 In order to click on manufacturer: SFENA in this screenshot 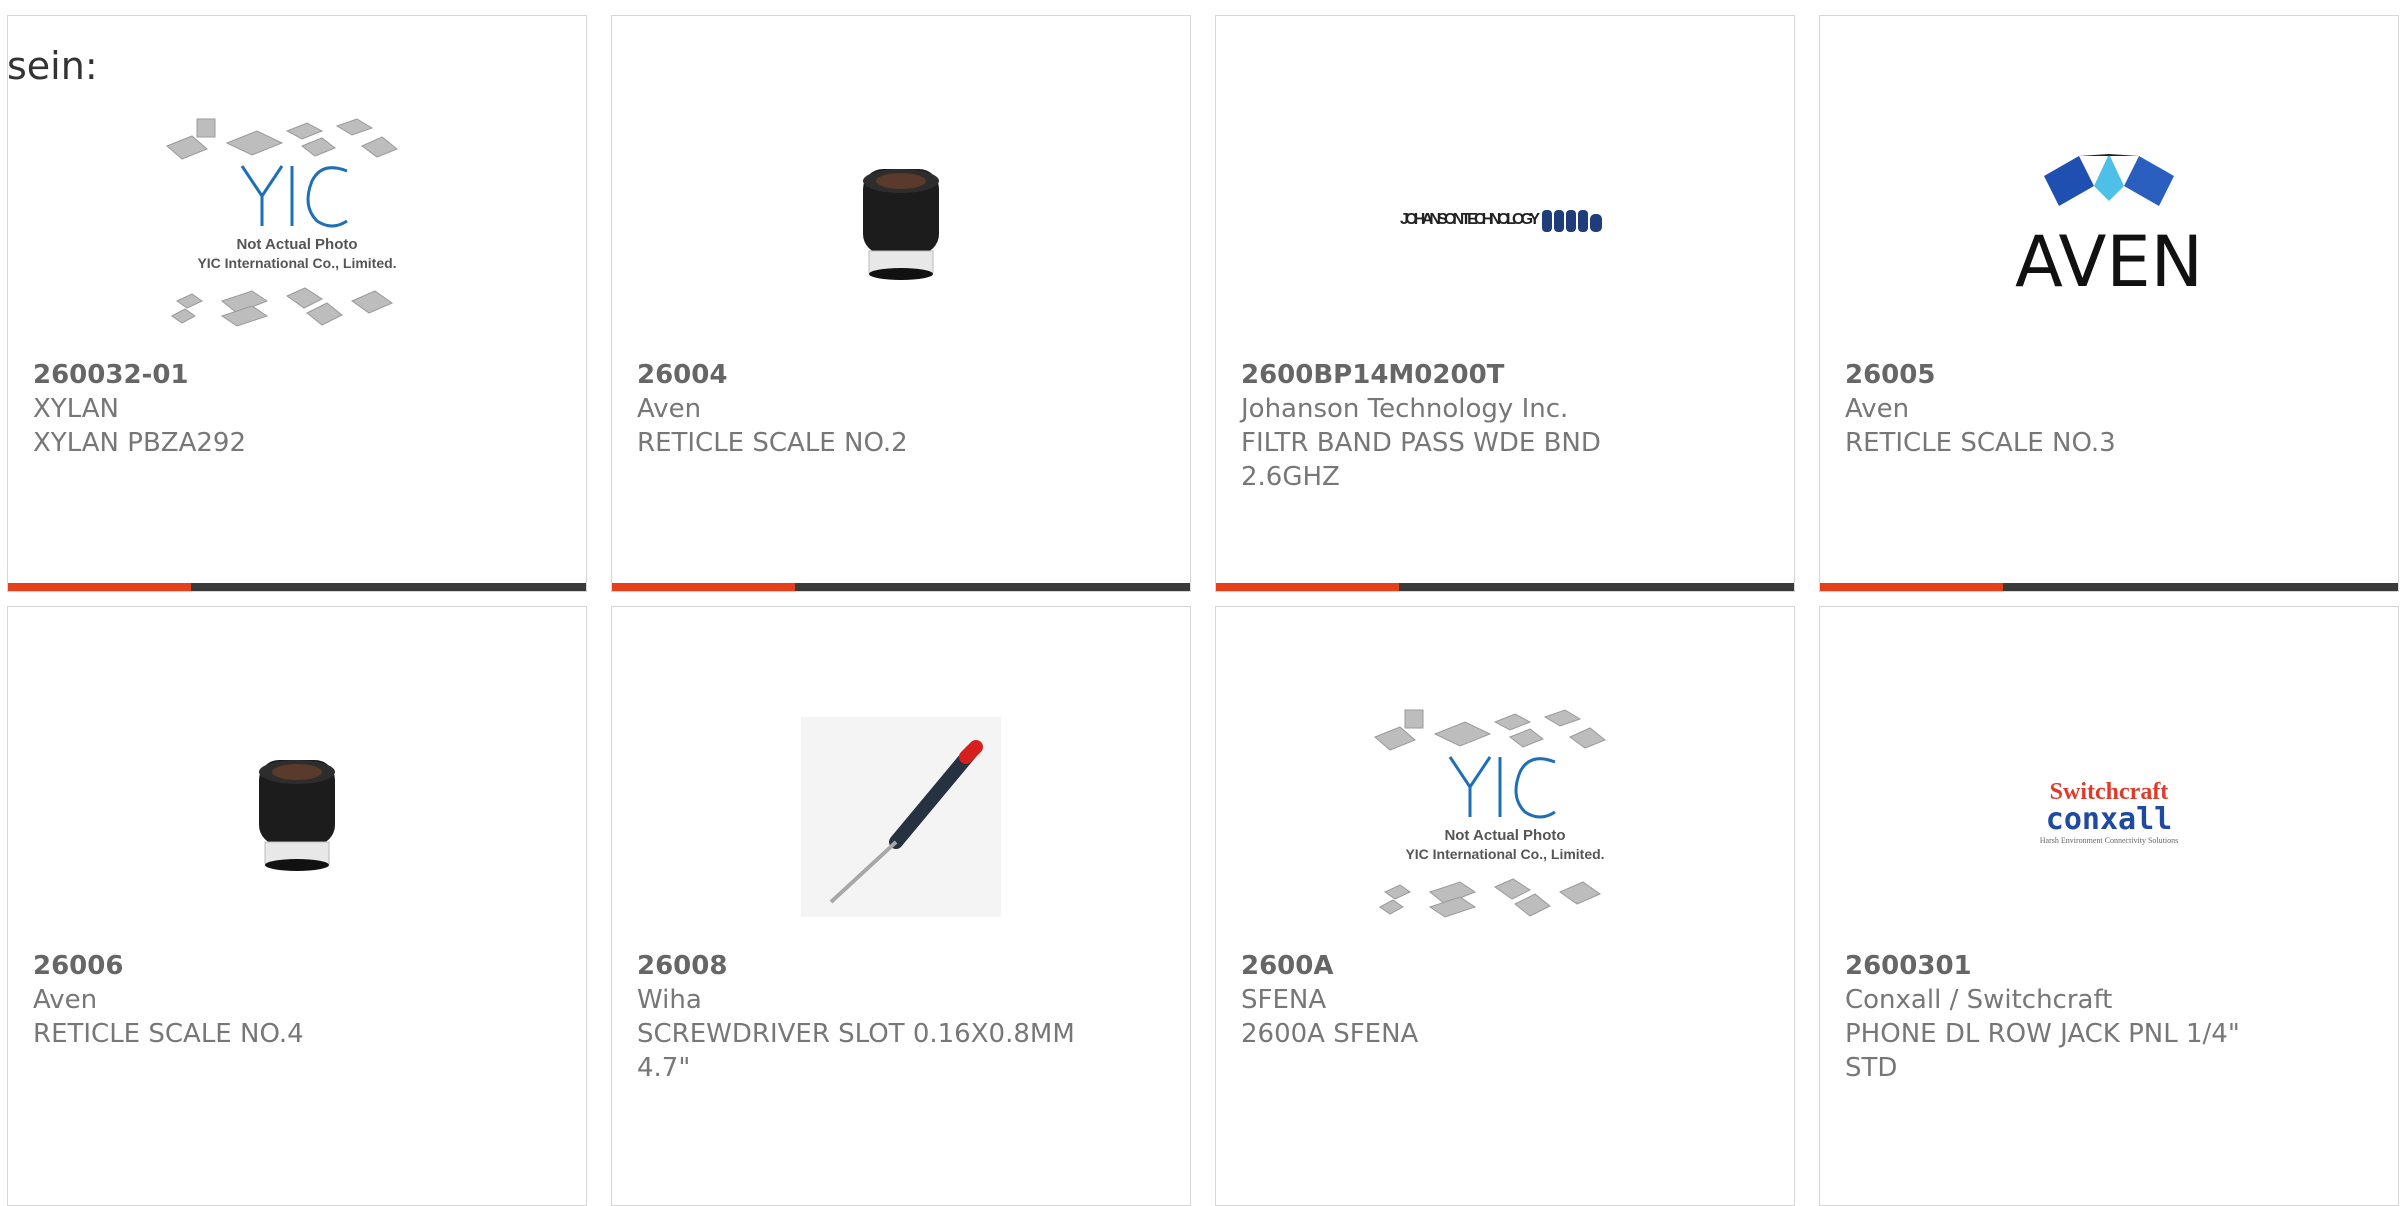, I will do `click(1284, 1000)`.